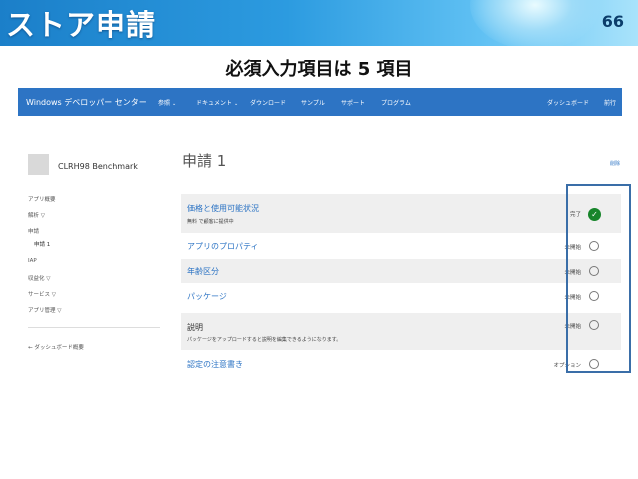 The width and height of the screenshot is (638, 479). What do you see at coordinates (42, 199) in the screenshot?
I see `sidebar-item-app-overview: アプリ概要` at bounding box center [42, 199].